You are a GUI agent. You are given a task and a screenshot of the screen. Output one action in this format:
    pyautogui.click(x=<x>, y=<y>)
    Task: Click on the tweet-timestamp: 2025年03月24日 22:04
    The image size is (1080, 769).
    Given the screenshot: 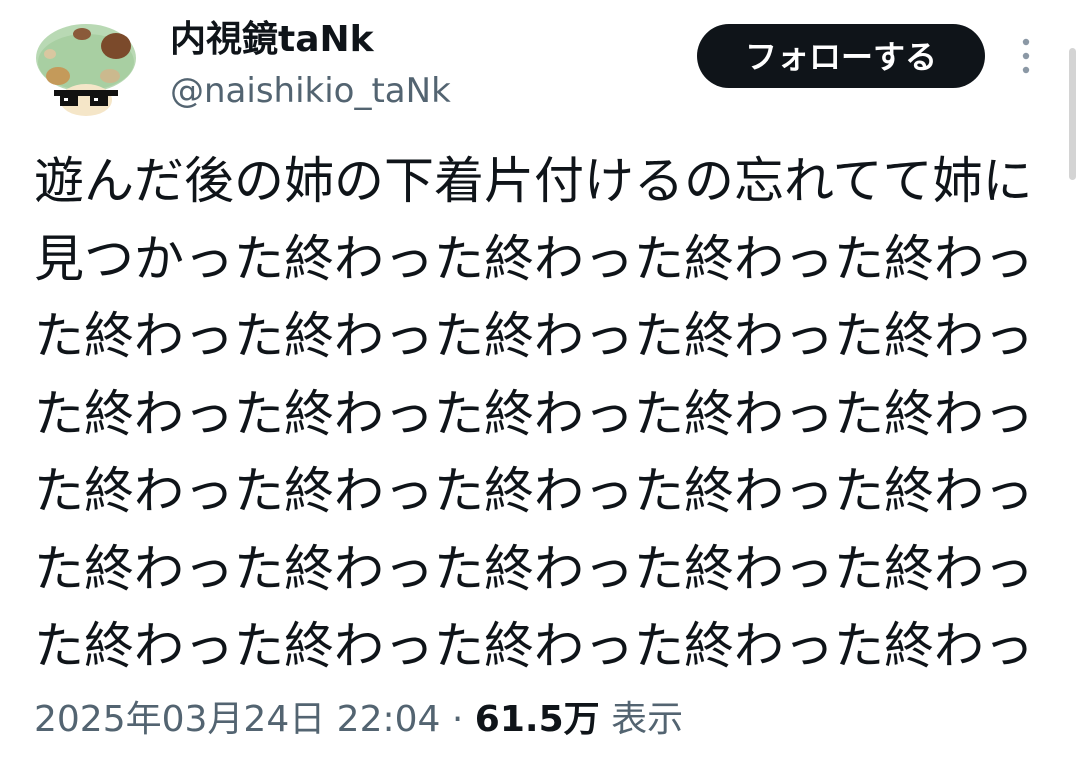 What is the action you would take?
    pyautogui.click(x=237, y=719)
    